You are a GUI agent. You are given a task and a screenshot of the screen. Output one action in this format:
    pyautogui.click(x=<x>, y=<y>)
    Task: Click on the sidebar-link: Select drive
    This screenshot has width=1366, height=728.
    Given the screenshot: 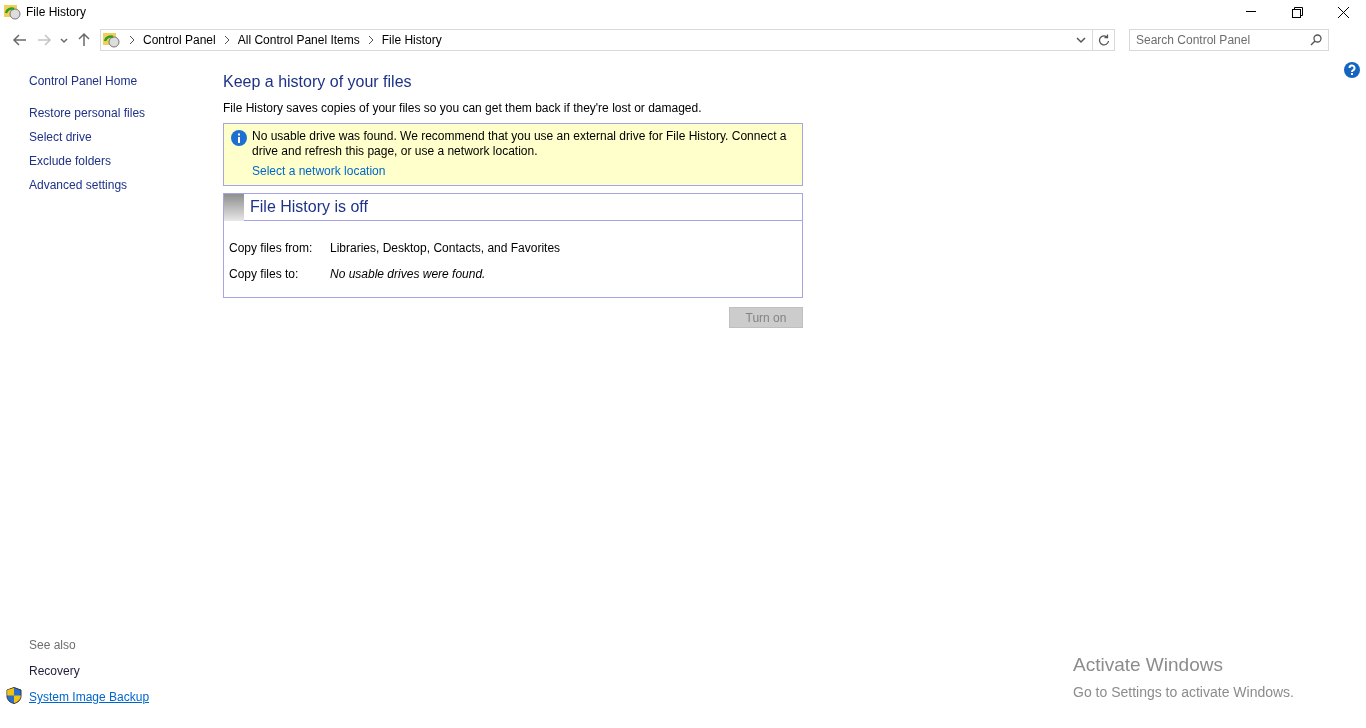 What is the action you would take?
    pyautogui.click(x=126, y=137)
    